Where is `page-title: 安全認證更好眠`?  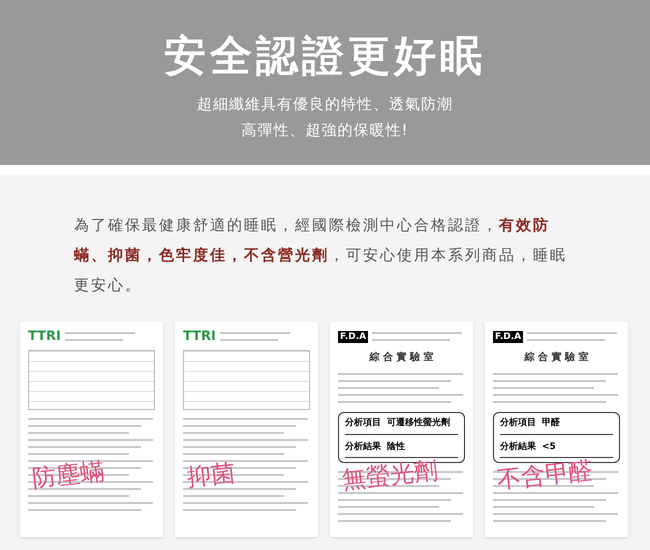 page-title: 安全認證更好眠 is located at coordinates (325, 56).